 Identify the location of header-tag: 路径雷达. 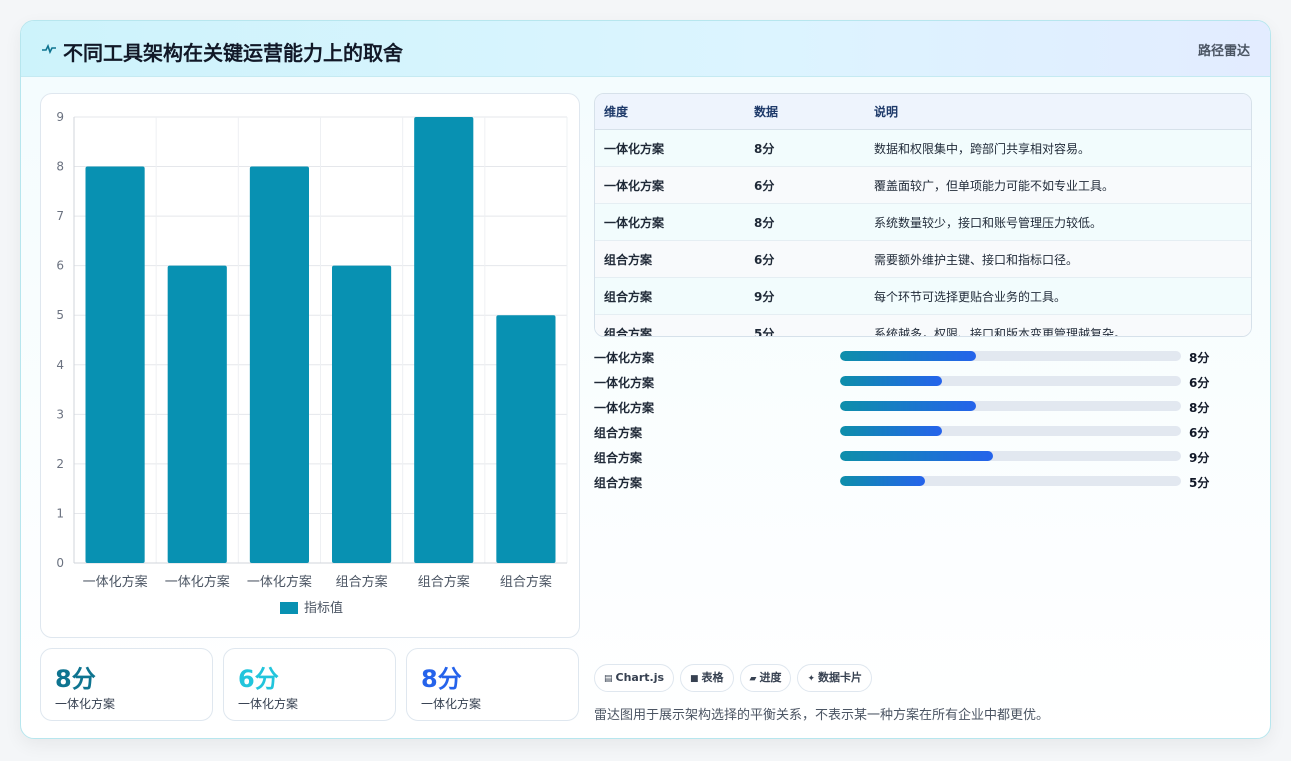
(1223, 51).